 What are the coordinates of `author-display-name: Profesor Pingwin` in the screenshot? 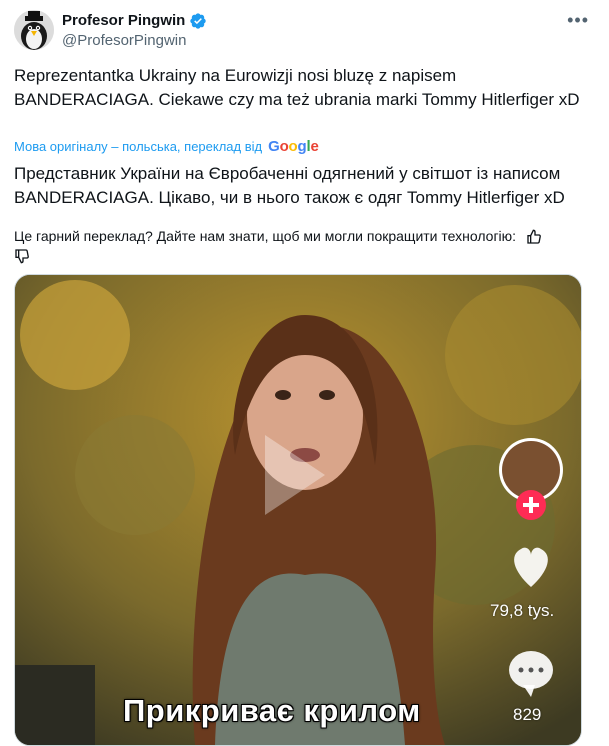 It's located at (134, 21).